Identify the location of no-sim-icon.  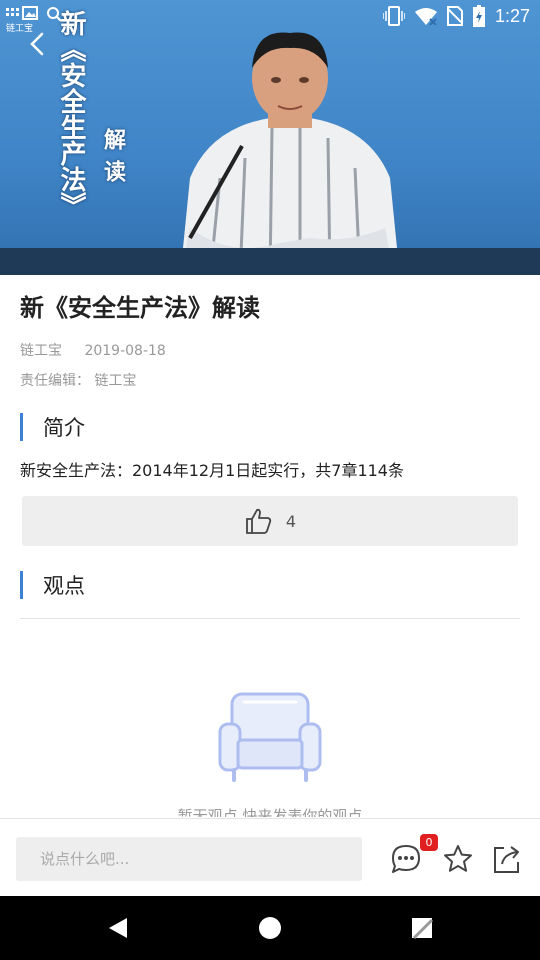
(454, 16).